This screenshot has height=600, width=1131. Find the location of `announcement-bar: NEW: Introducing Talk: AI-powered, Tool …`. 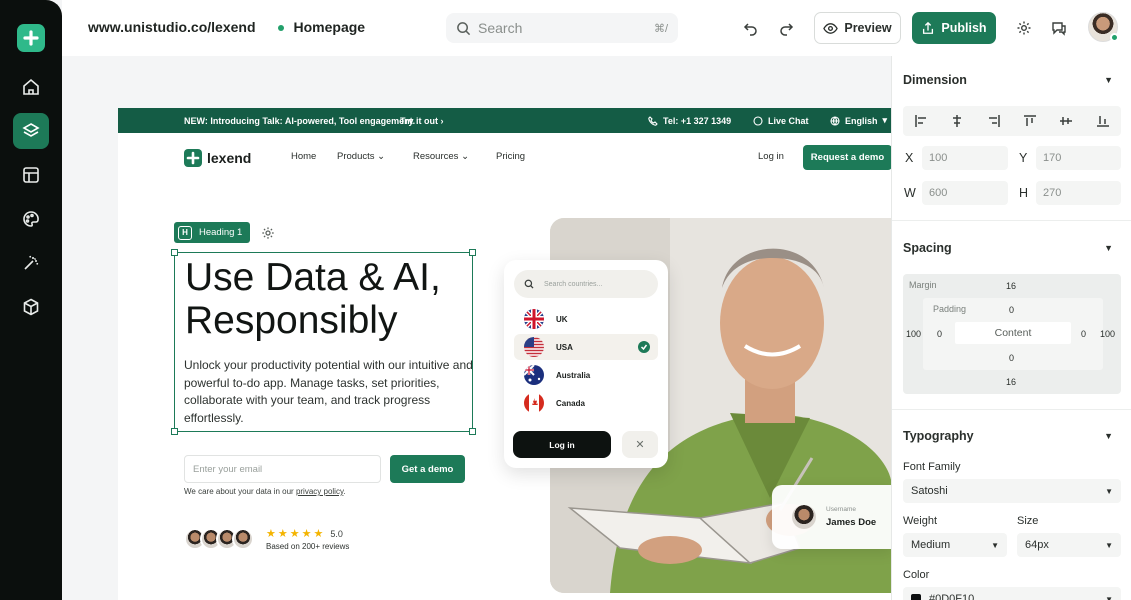

announcement-bar: NEW: Introducing Talk: AI-powered, Tool … is located at coordinates (505, 120).